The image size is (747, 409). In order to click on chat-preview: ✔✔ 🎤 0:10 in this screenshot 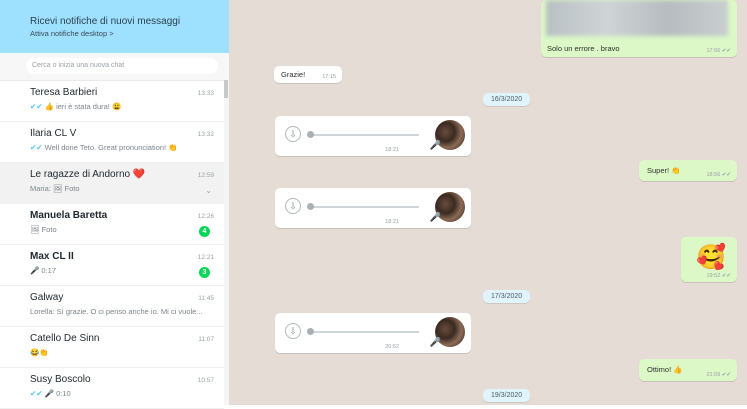, I will do `click(50, 393)`.